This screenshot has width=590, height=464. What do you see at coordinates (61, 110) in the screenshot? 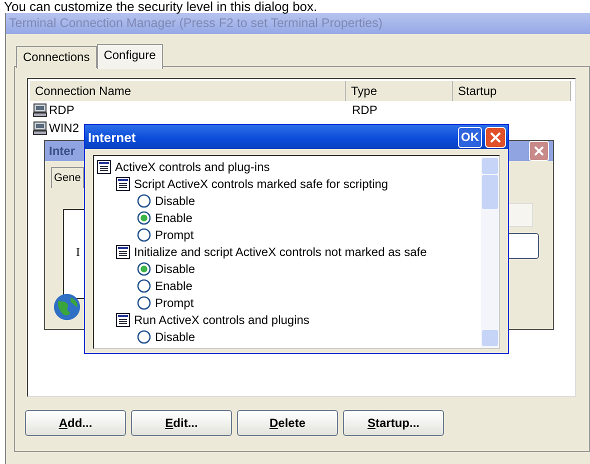
I see `table-cell: RDP` at bounding box center [61, 110].